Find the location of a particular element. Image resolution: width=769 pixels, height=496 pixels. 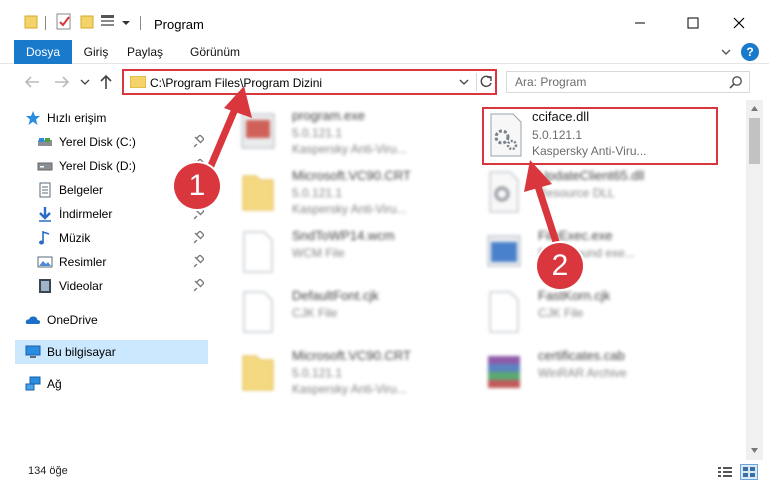

file-type: Resource DLL is located at coordinates (576, 193).